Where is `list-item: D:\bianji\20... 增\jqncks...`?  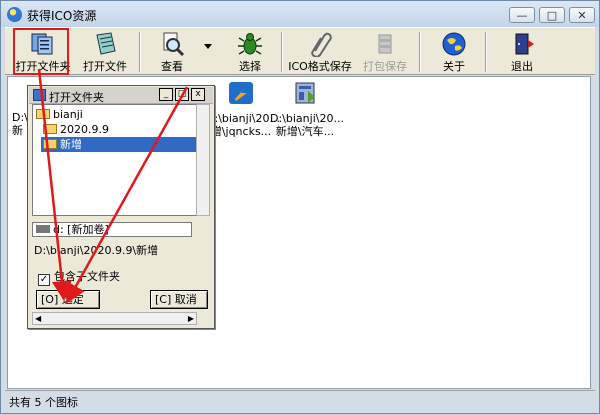
list-item: D:\bianji\20... 增\jqncks... is located at coordinates (243, 108).